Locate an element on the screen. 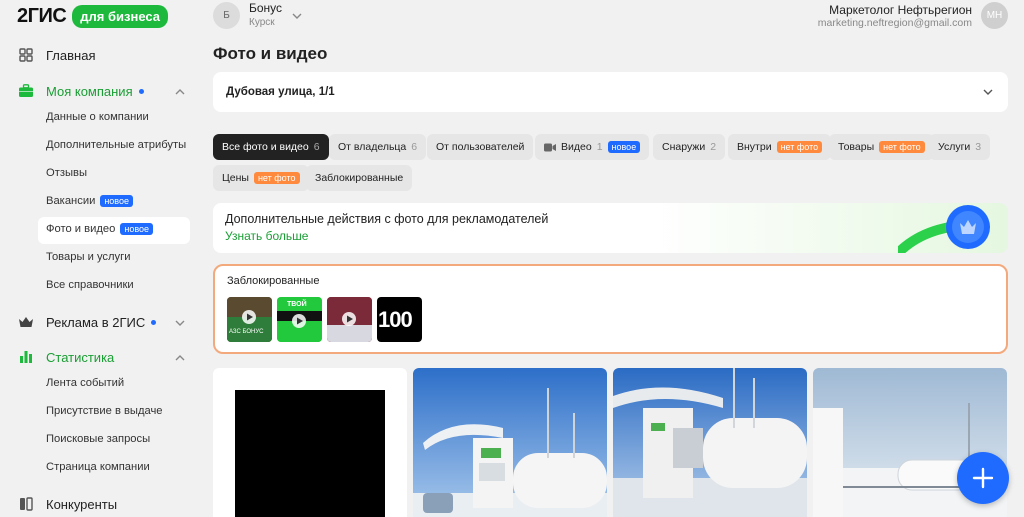  sidebar-item-attributes: Дополнительные атрибуты is located at coordinates (116, 145).